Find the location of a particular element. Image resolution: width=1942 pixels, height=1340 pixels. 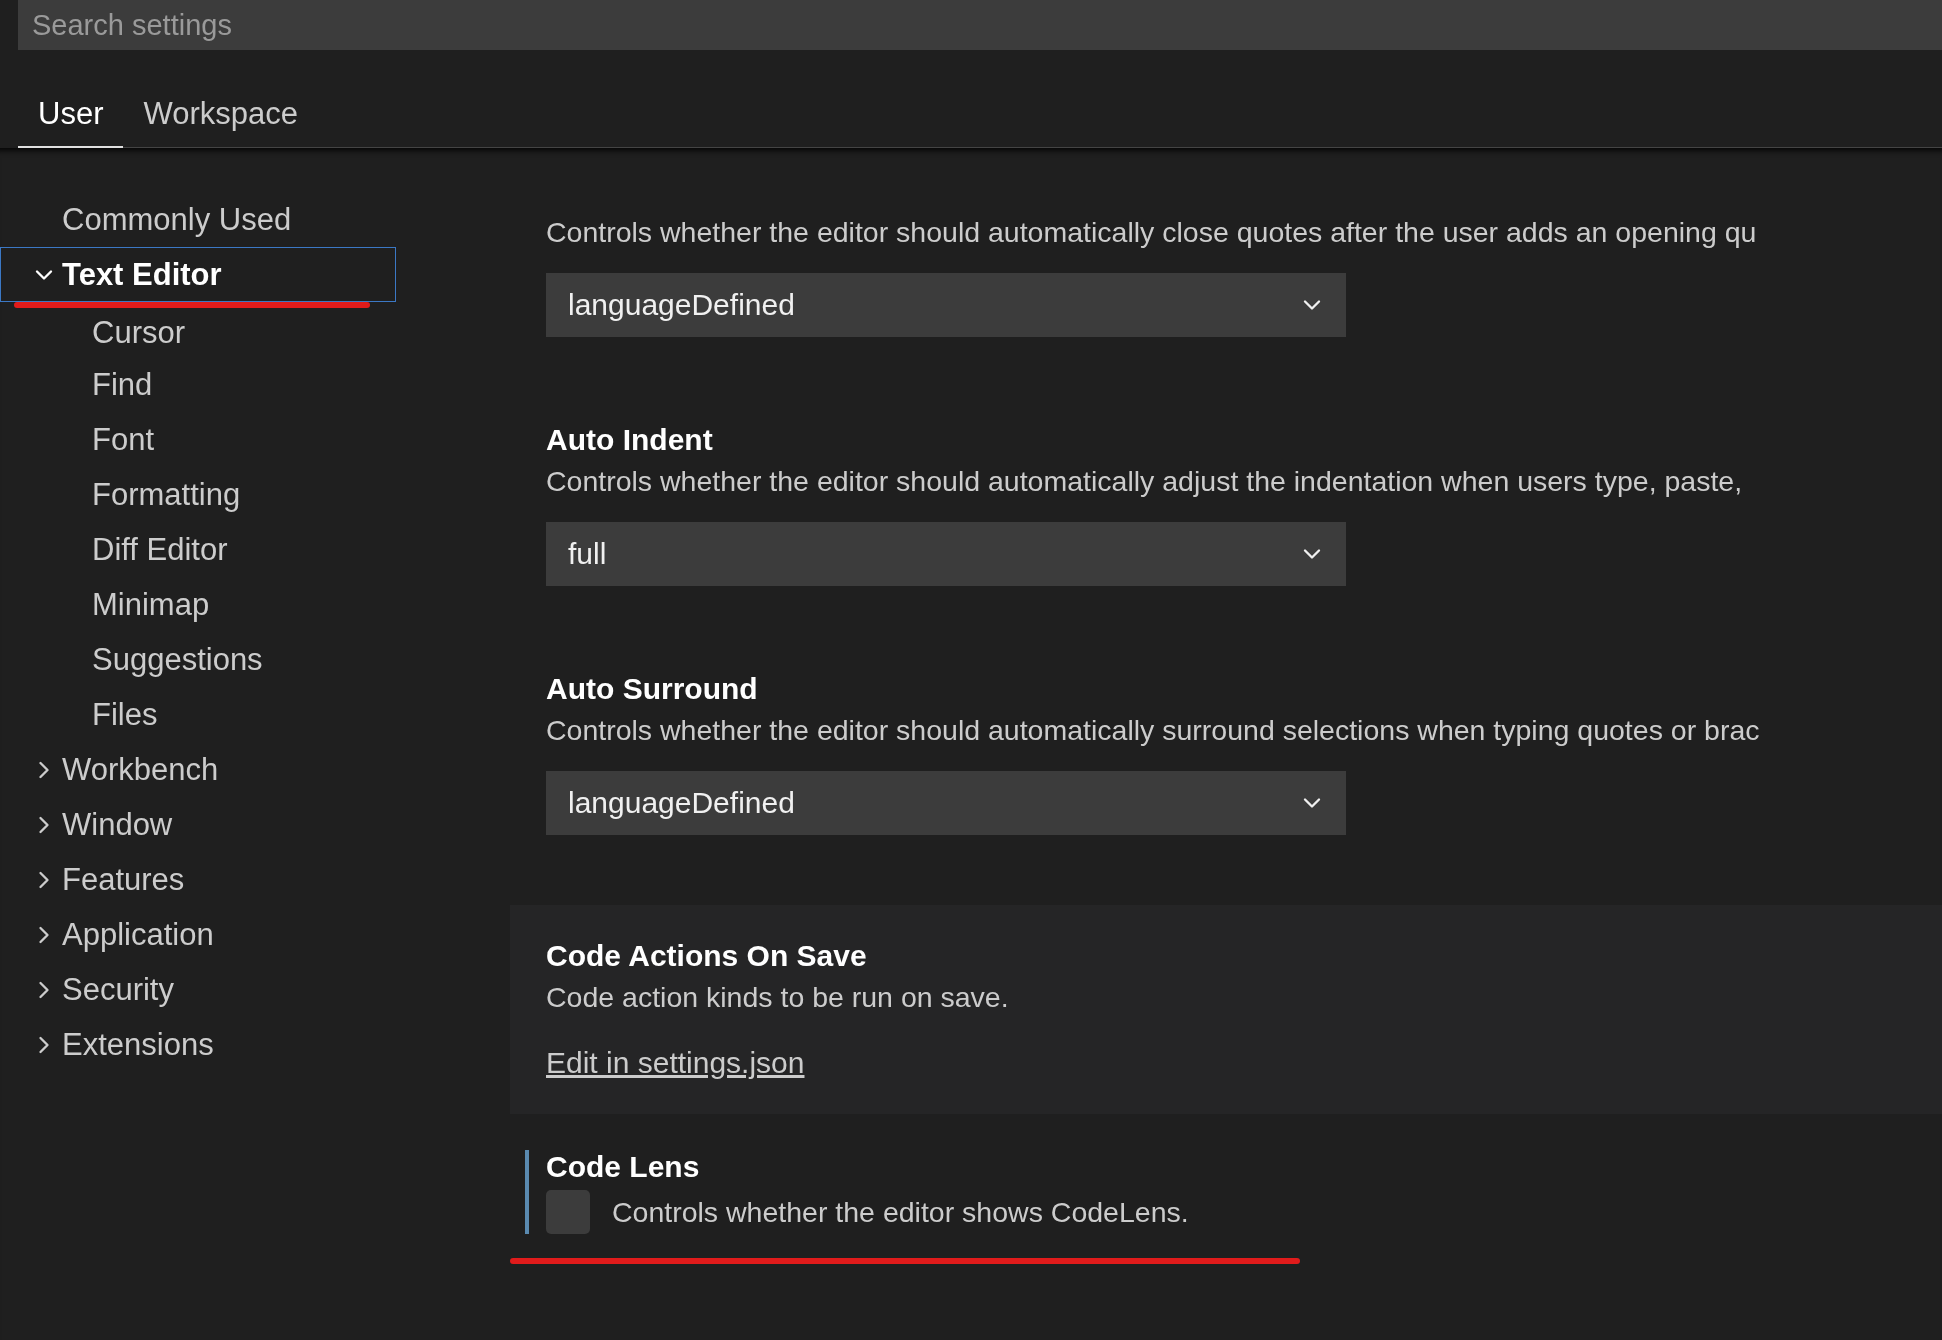

sidebar-item: Diff Editor is located at coordinates (198, 549).